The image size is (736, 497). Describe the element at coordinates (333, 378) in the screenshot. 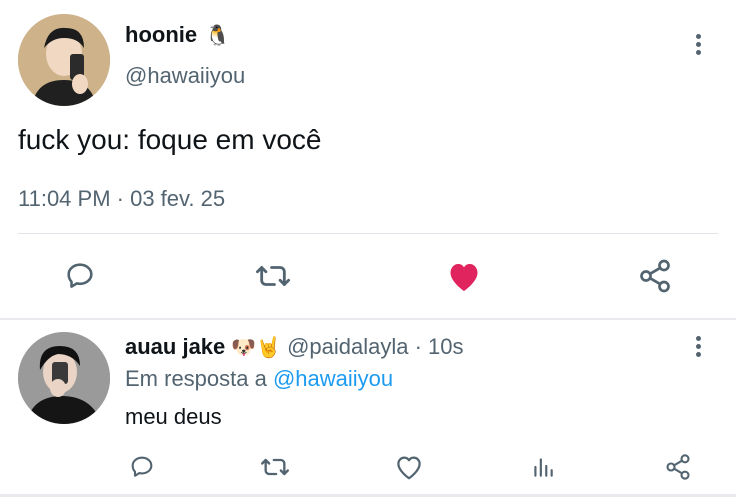

I see `reply-to-mention: @hawaiiyou` at that location.